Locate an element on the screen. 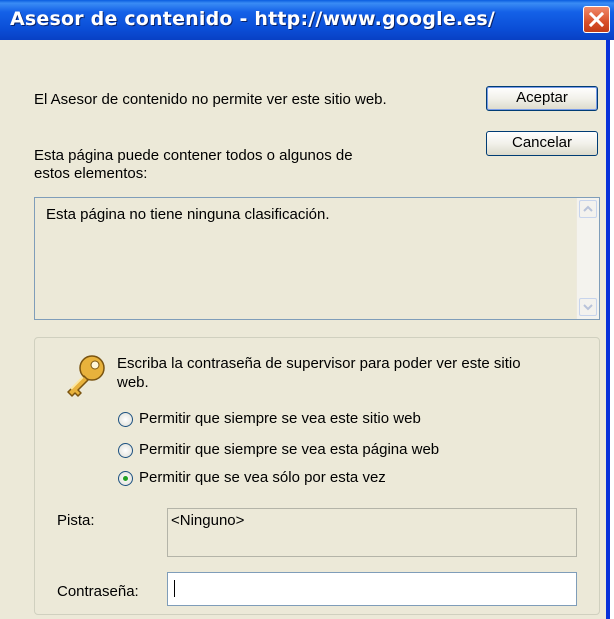 This screenshot has height=619, width=614. hint-label: Pista: is located at coordinates (76, 520).